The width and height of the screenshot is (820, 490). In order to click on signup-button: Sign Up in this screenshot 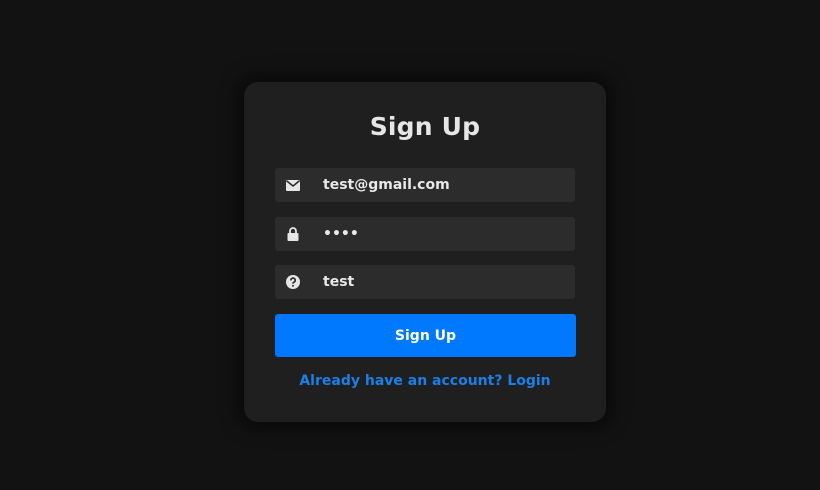, I will do `click(425, 335)`.